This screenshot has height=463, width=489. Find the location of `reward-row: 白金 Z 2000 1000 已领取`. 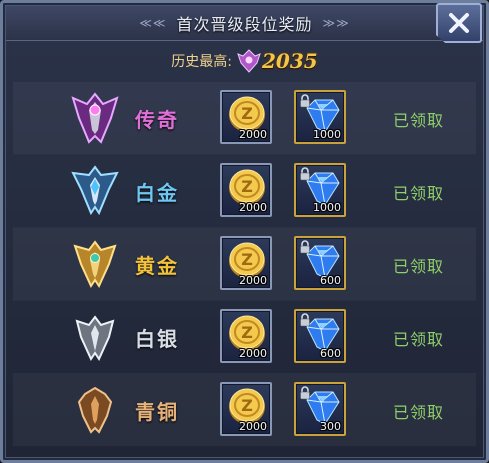

reward-row: 白金 Z 2000 1000 已领取 is located at coordinates (244, 190).